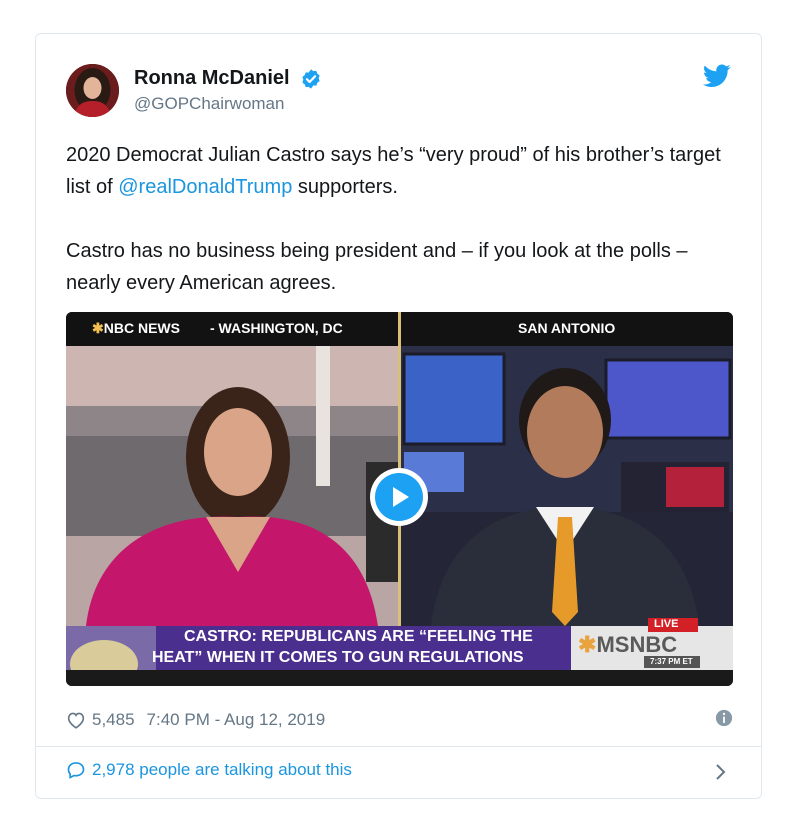 The image size is (799, 840). Describe the element at coordinates (136, 328) in the screenshot. I see `network-label: ✱NBC NEWS` at that location.